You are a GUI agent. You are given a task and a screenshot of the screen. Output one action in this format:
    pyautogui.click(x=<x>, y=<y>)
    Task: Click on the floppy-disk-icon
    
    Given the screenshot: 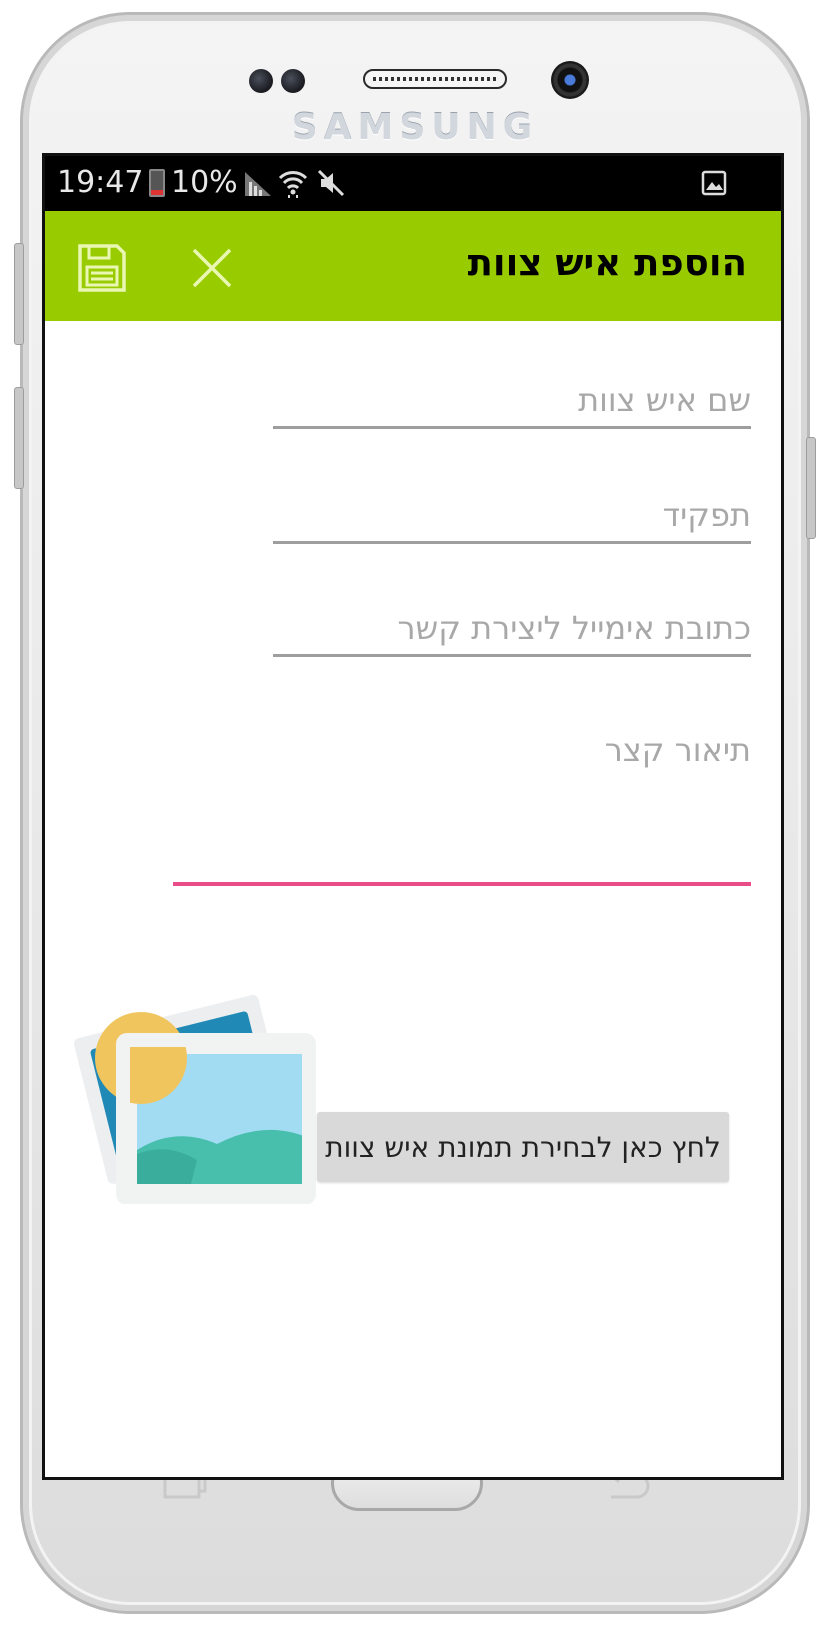 What is the action you would take?
    pyautogui.click(x=102, y=268)
    